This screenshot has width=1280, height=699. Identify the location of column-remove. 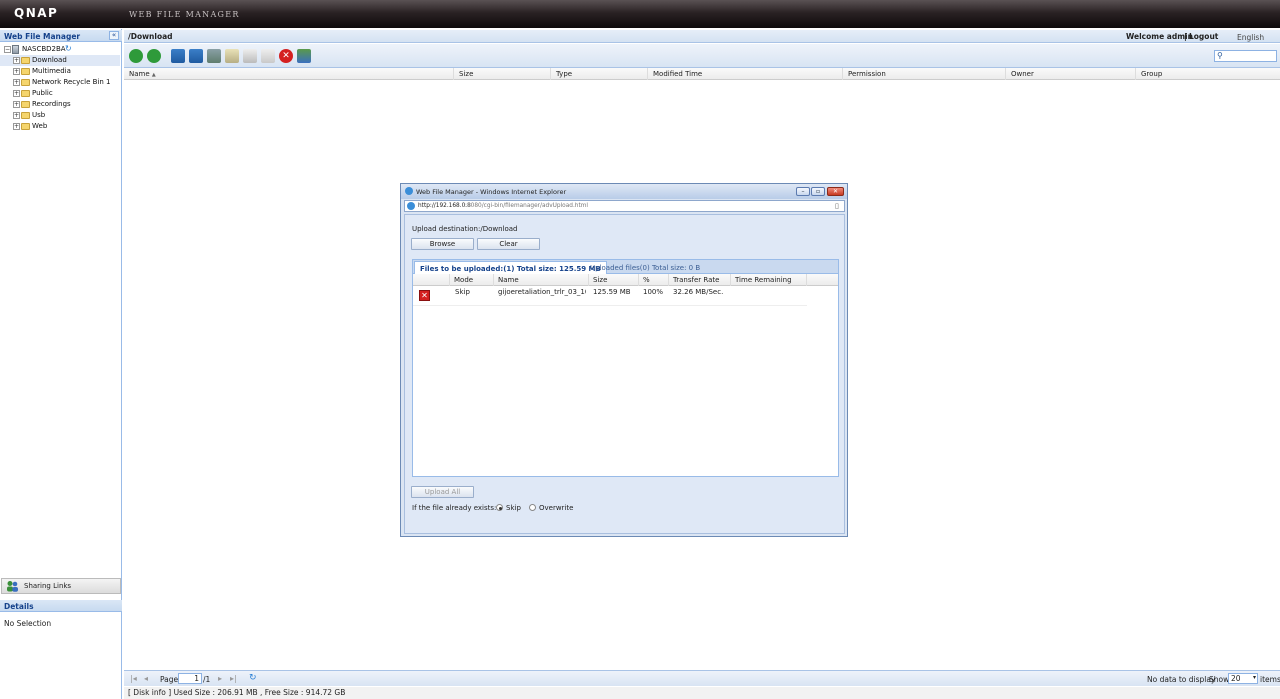
(431, 280).